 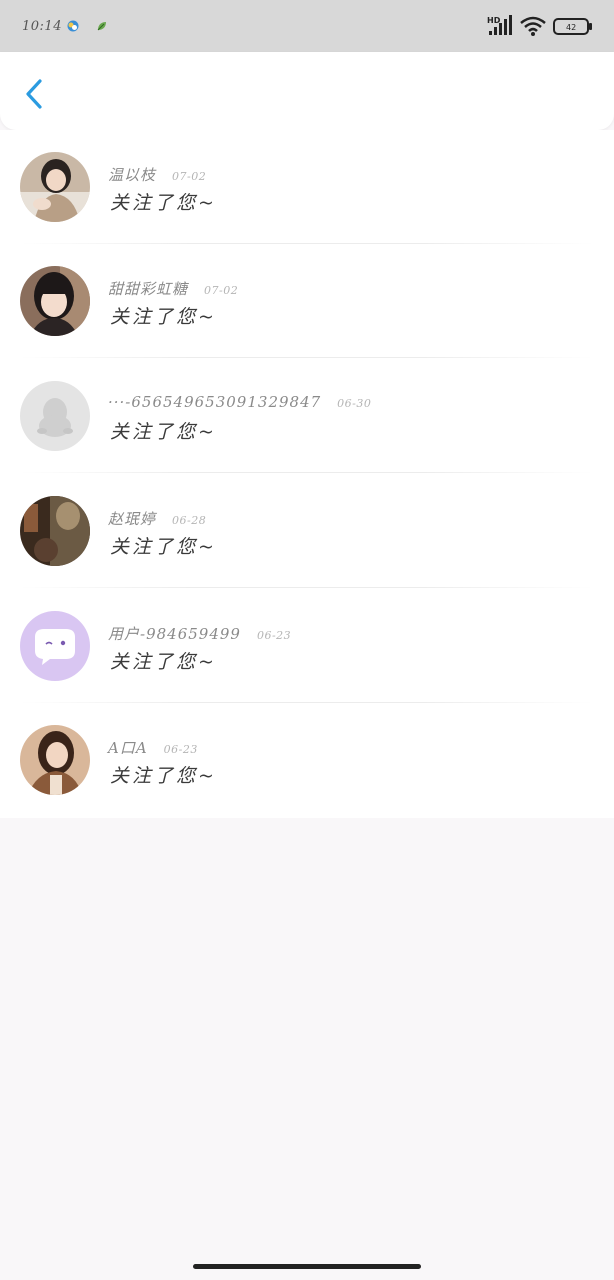 I want to click on battery-icon: 42, so click(x=572, y=26).